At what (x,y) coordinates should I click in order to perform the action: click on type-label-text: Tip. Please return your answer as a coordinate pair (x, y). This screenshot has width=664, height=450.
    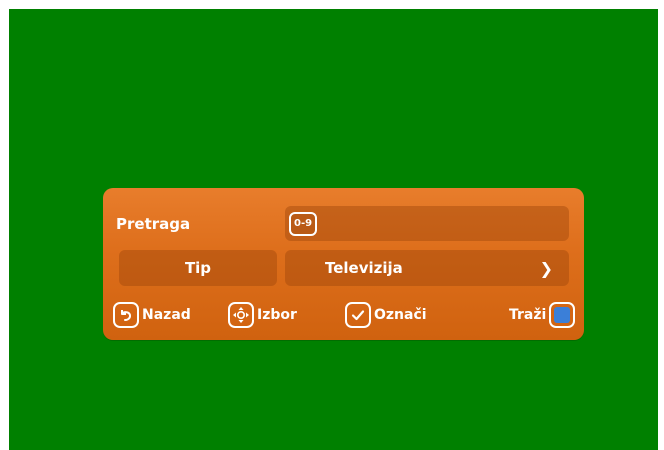
    Looking at the image, I should click on (198, 268).